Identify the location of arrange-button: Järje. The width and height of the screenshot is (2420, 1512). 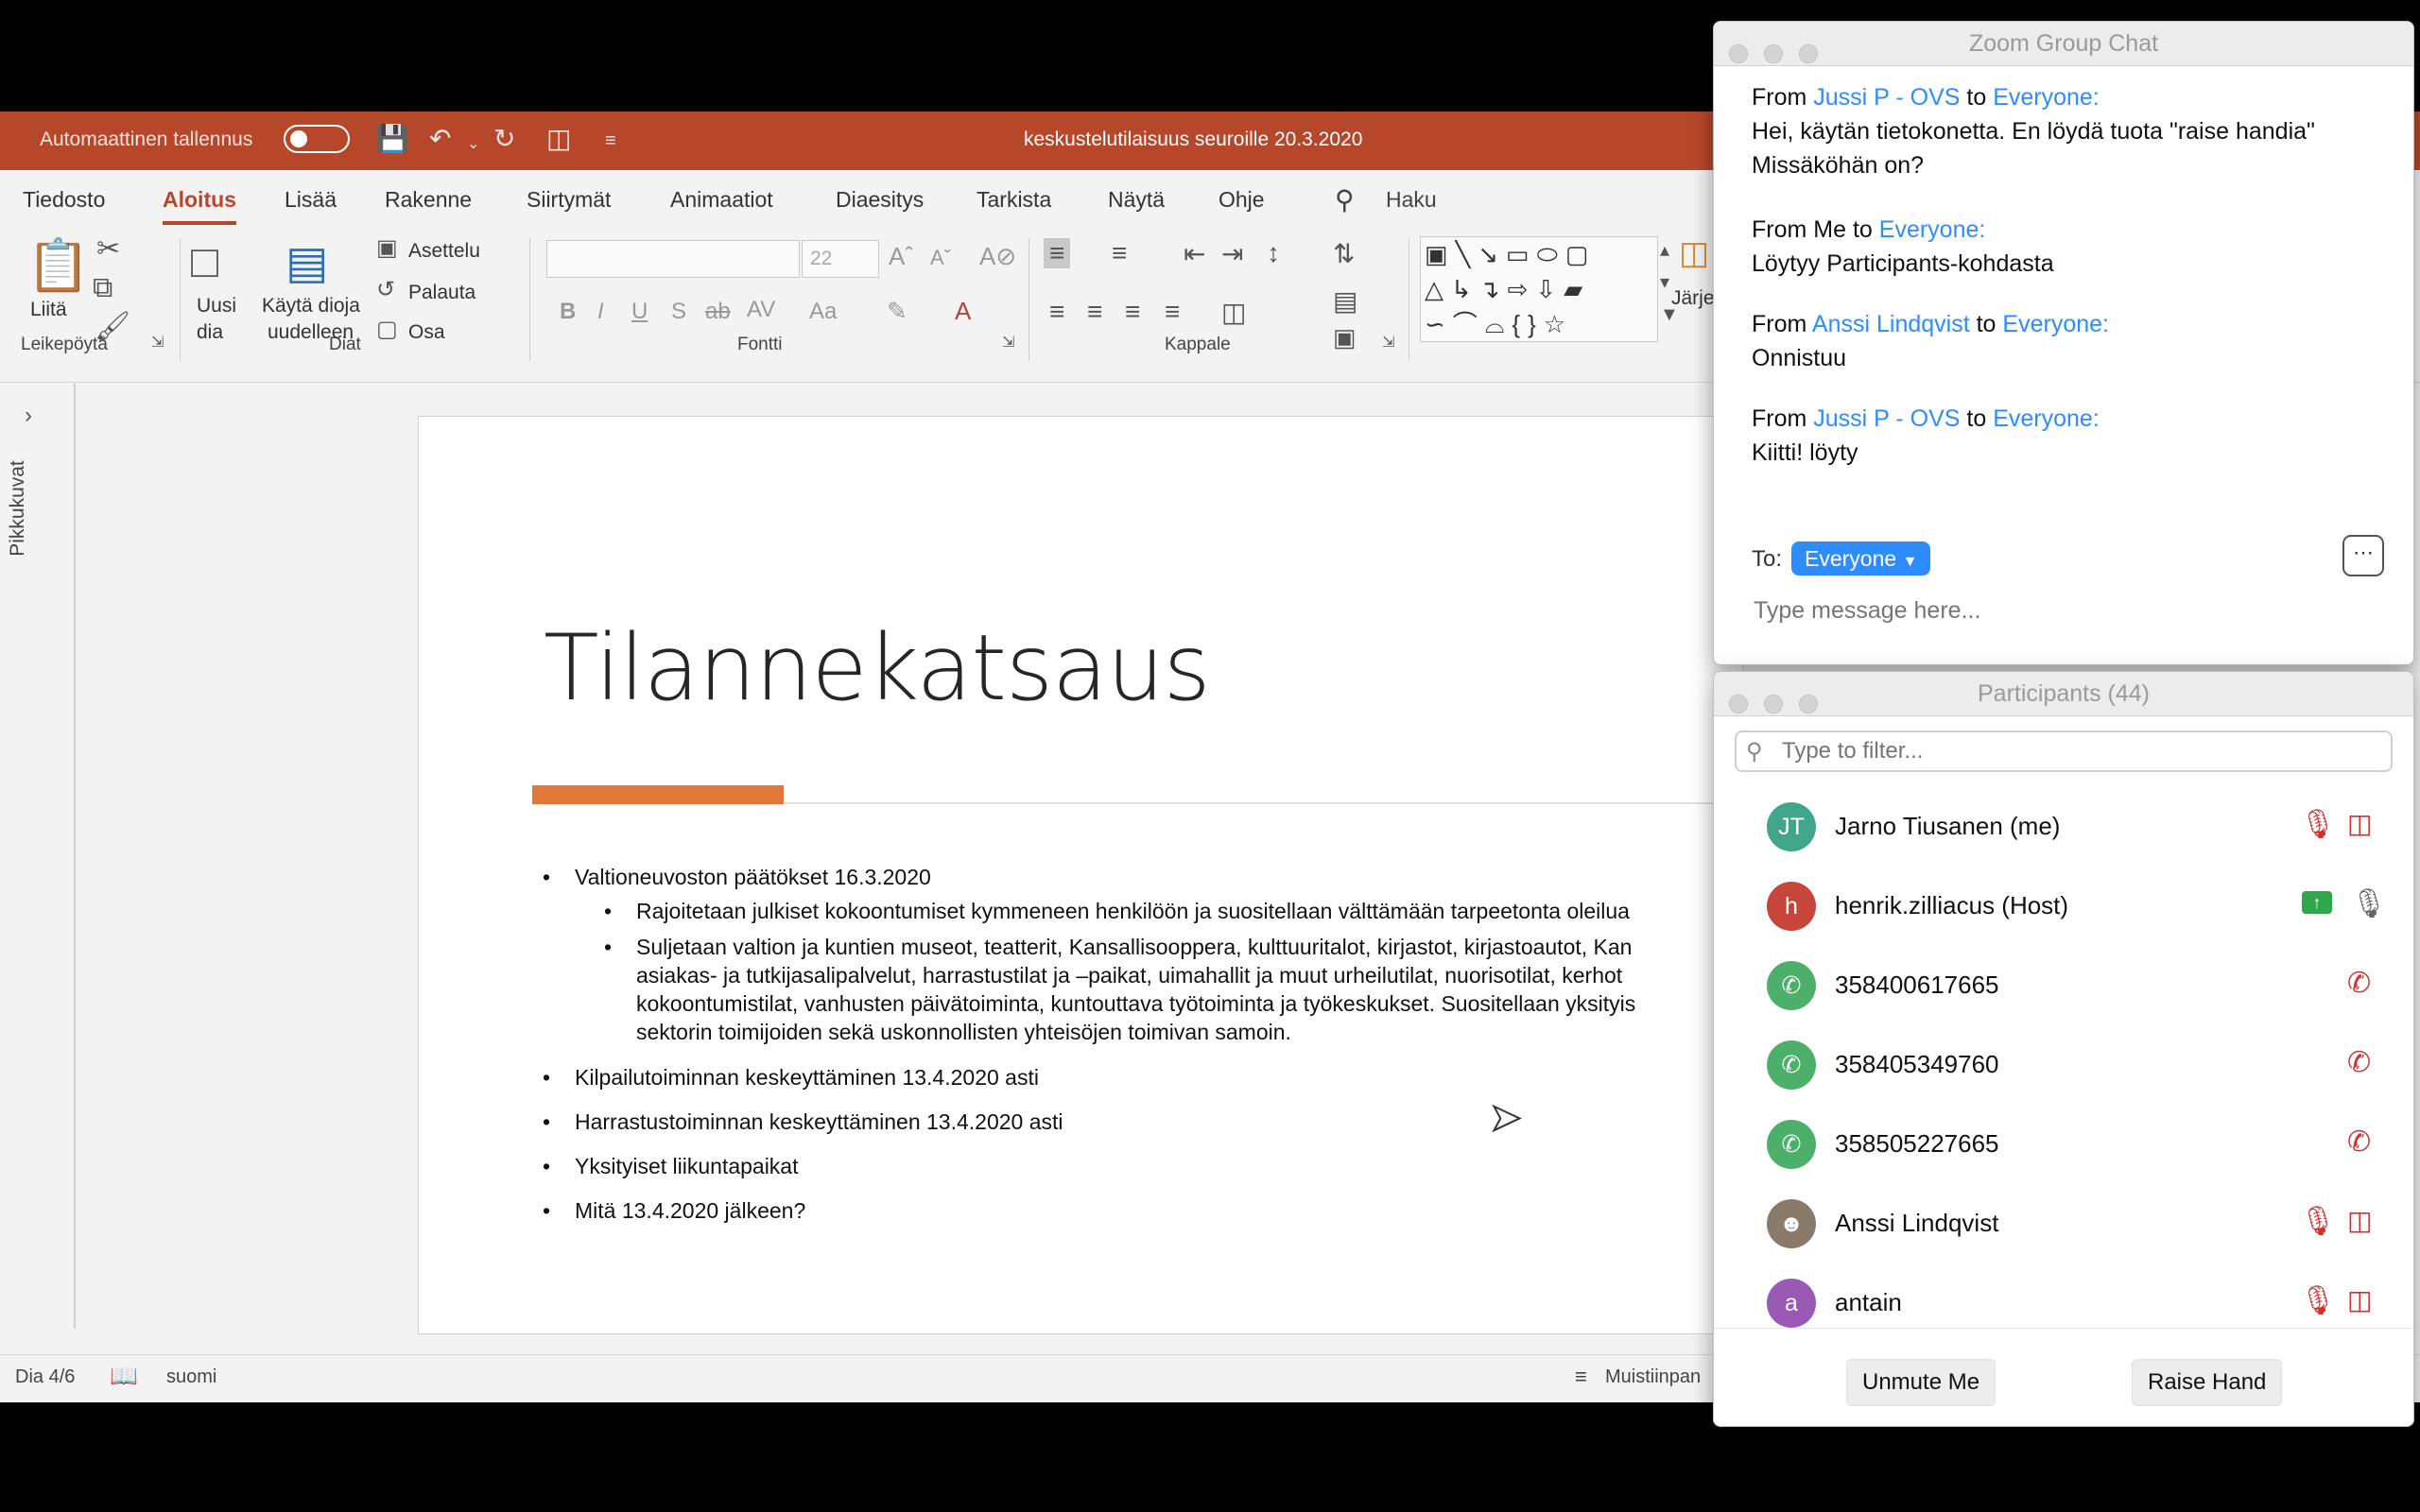
(1693, 298).